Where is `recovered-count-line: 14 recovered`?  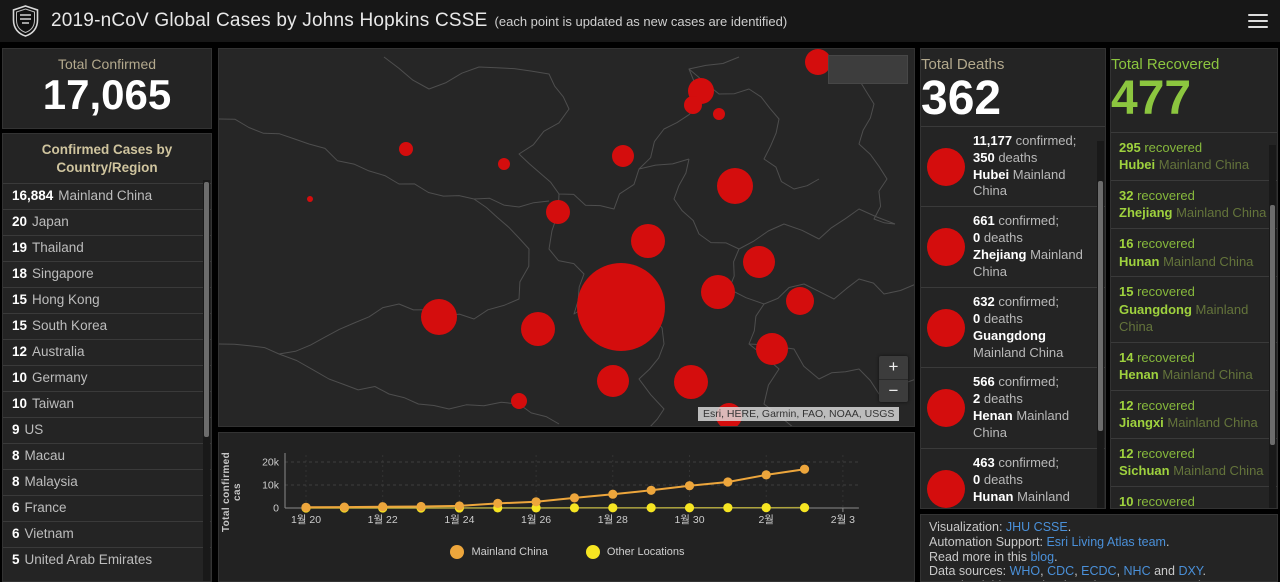
recovered-count-line: 14 recovered is located at coordinates (1194, 358).